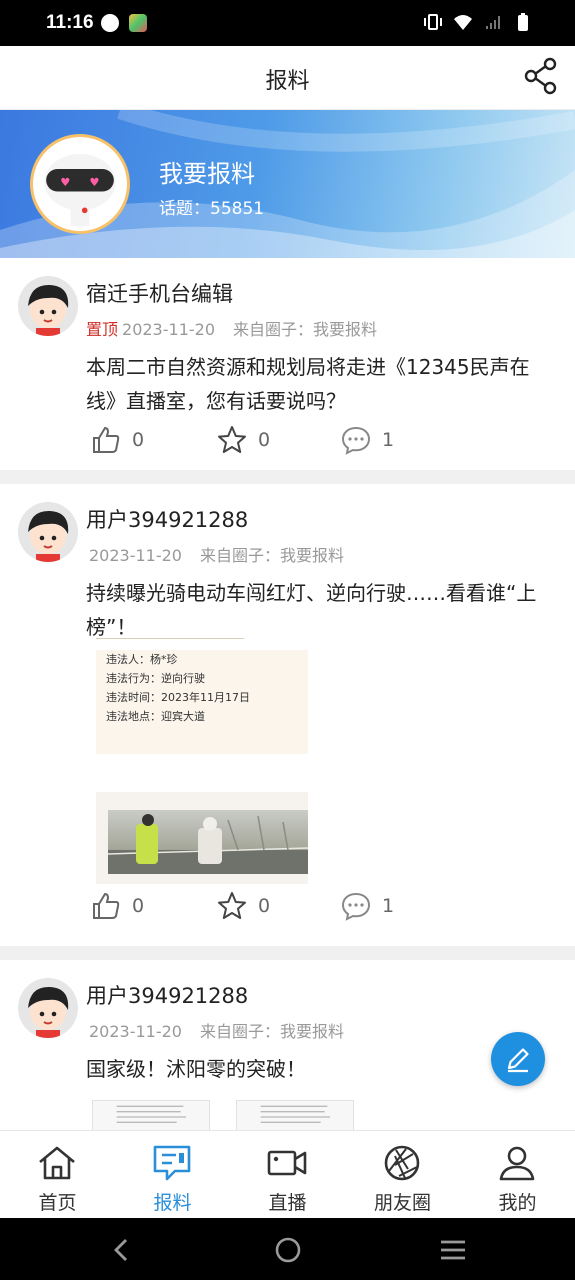 The width and height of the screenshot is (575, 1280). I want to click on live-camera-icon, so click(287, 1163).